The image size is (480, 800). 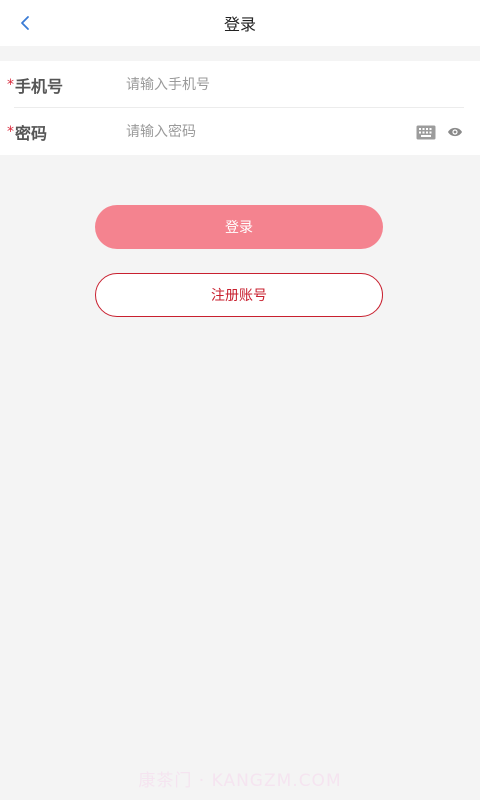 I want to click on password-label-text: 密码, so click(x=31, y=133).